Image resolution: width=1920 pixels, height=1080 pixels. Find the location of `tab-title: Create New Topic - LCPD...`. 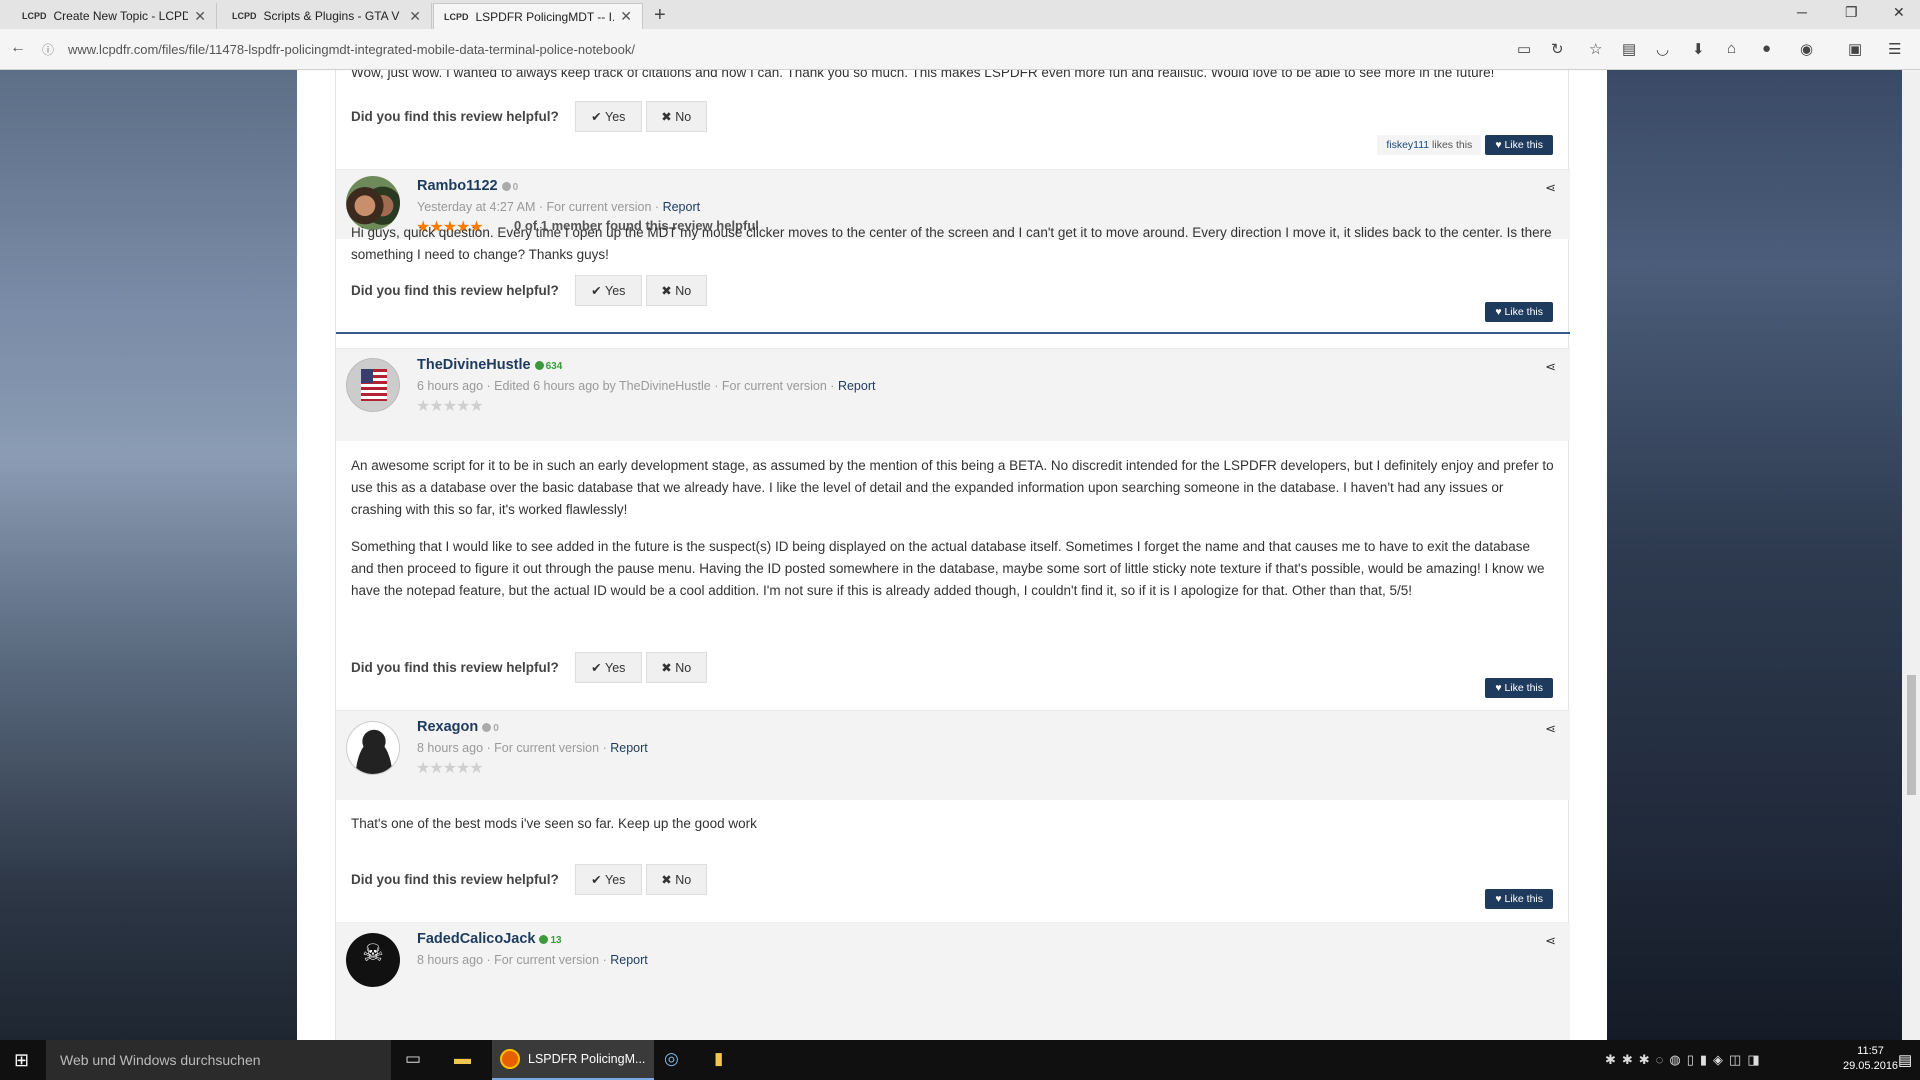

tab-title: Create New Topic - LCPD... is located at coordinates (121, 16).